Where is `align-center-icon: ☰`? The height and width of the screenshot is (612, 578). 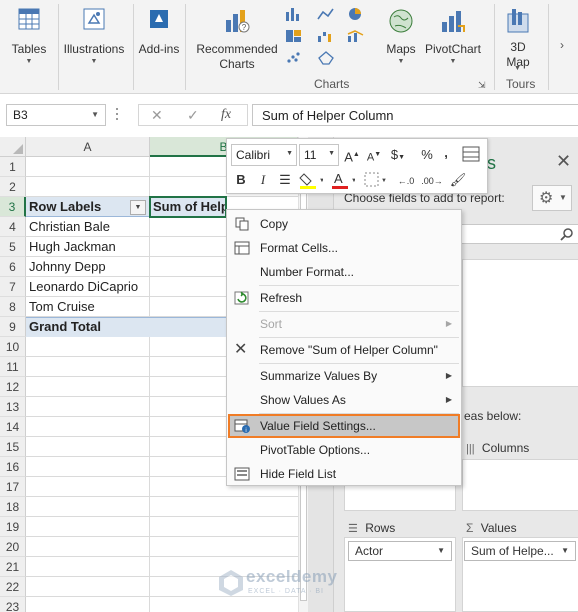
align-center-icon: ☰ is located at coordinates (285, 180).